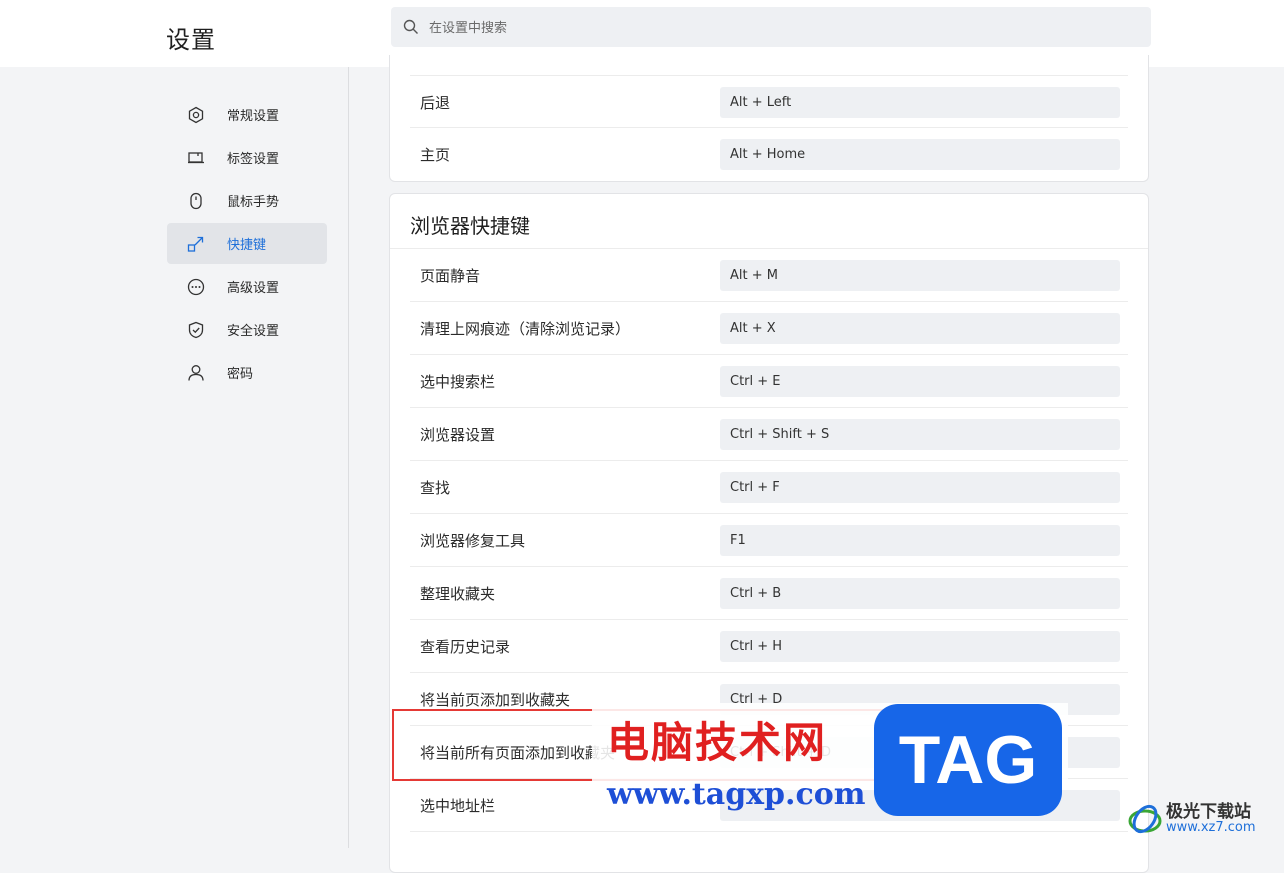 This screenshot has height=873, width=1284. What do you see at coordinates (920, 699) in the screenshot?
I see `shortcut-key-field: Ctrl + D` at bounding box center [920, 699].